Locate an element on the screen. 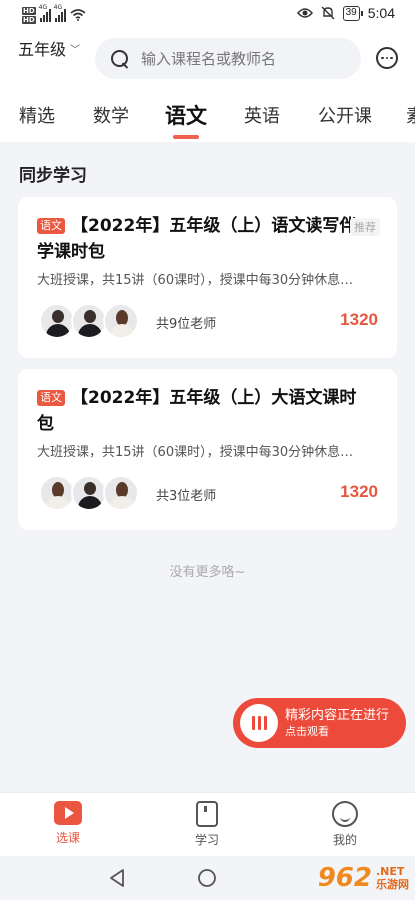 Image resolution: width=415 pixels, height=900 pixels. tab-featured: 精选 is located at coordinates (37, 115).